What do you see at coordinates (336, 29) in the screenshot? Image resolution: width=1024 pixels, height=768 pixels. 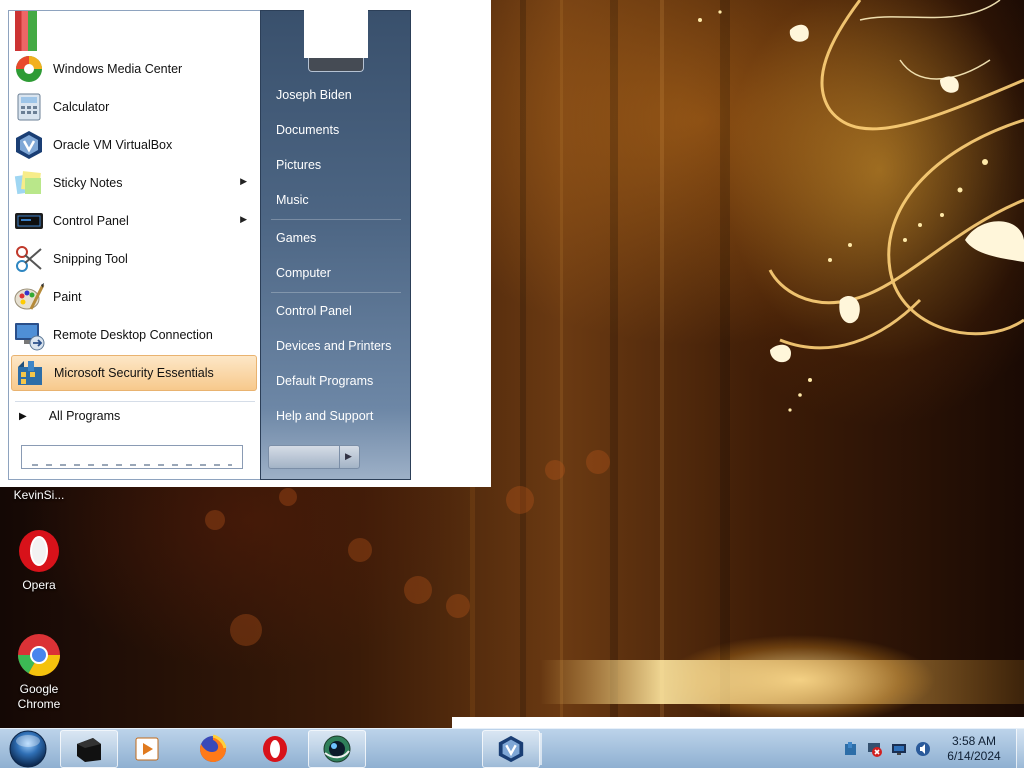 I see `user-picture` at bounding box center [336, 29].